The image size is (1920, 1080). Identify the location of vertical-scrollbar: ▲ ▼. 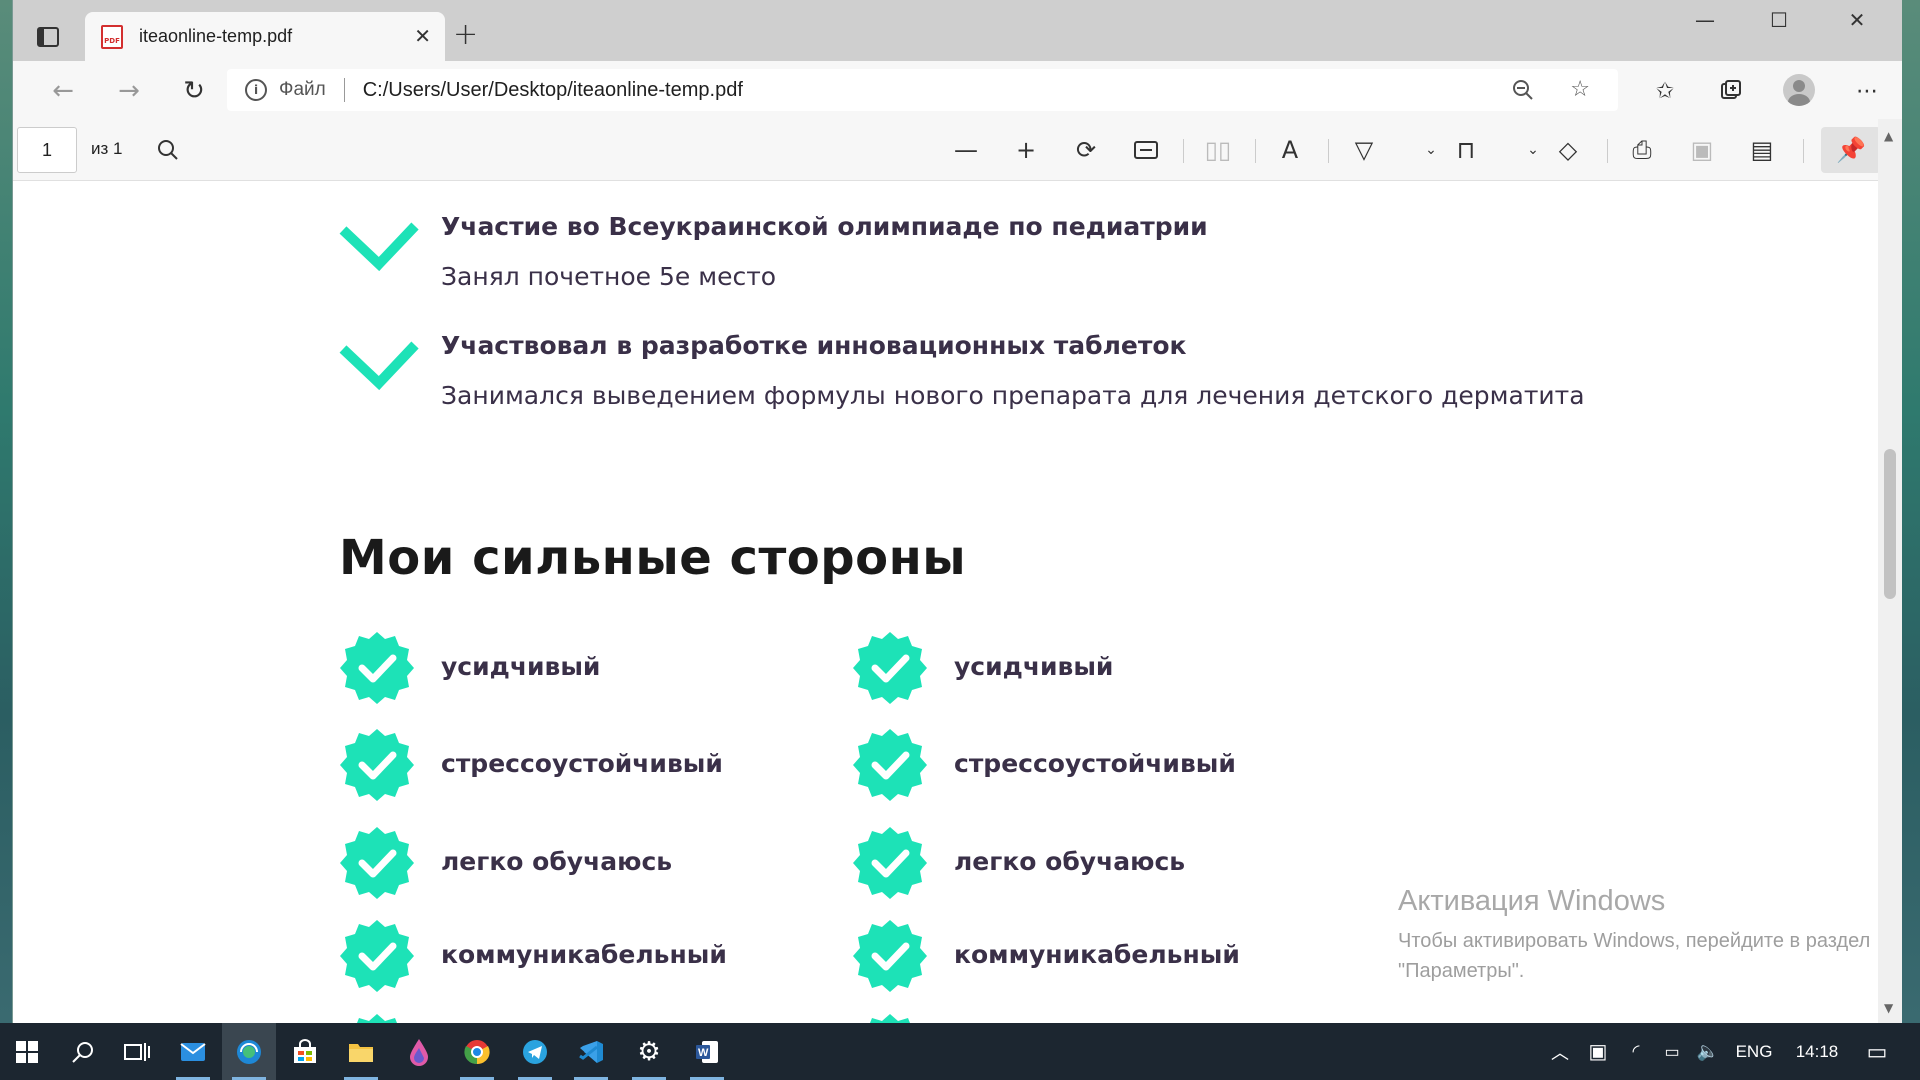
(1890, 571).